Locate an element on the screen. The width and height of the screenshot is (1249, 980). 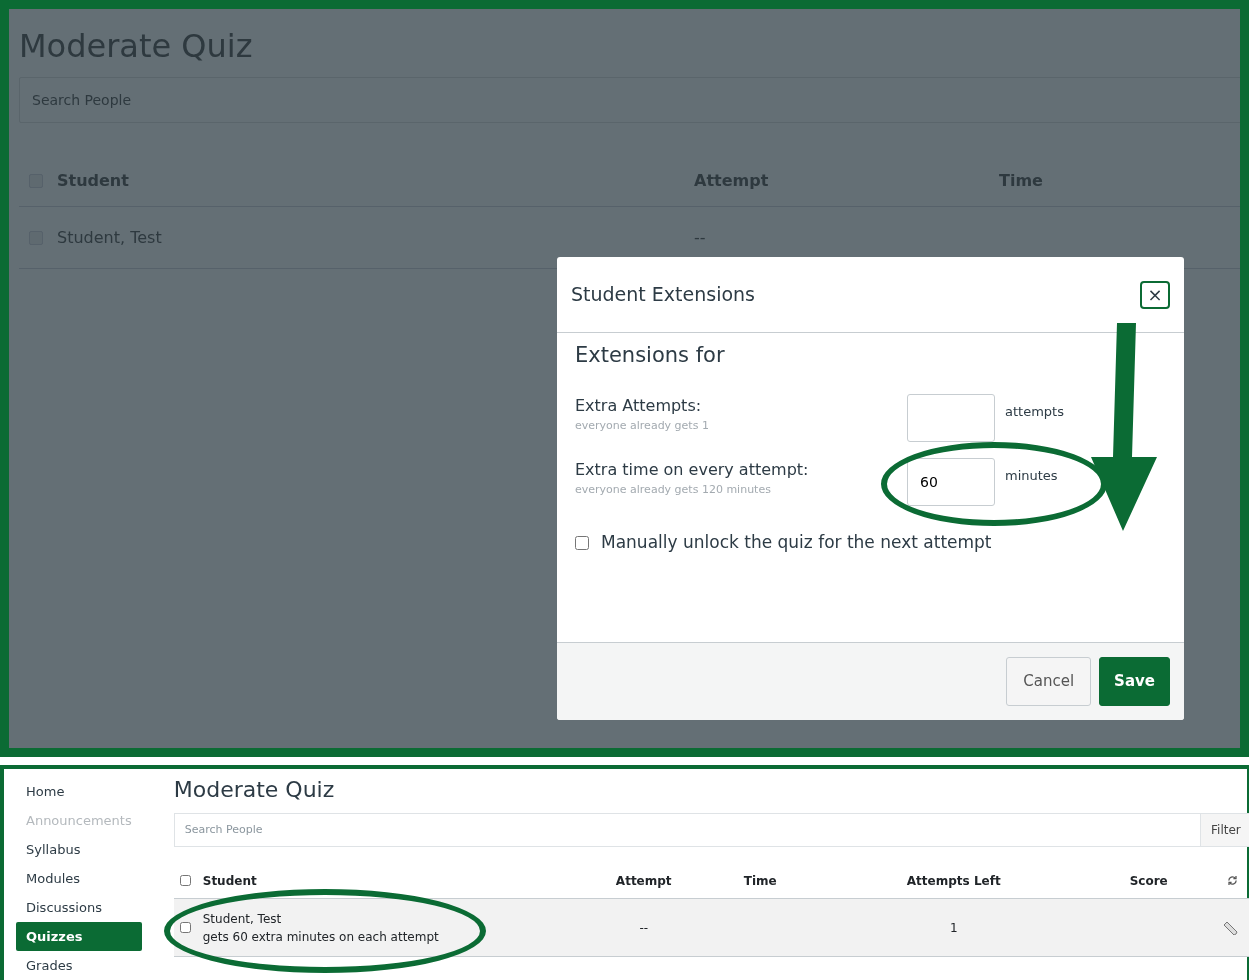
sidebar-item: Home is located at coordinates (79, 791).